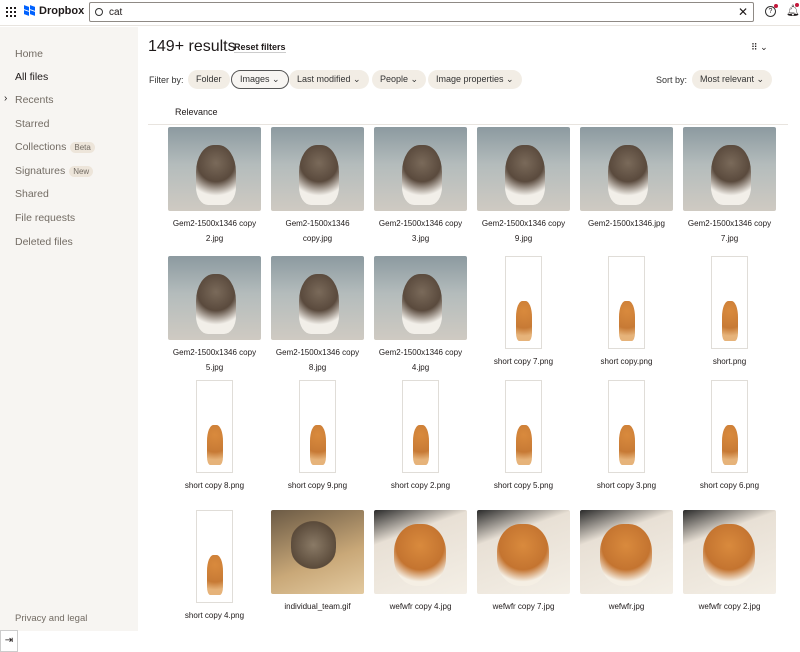  I want to click on file-tile: Gem2-1500x1346 copy 2.jpg, so click(214, 186).